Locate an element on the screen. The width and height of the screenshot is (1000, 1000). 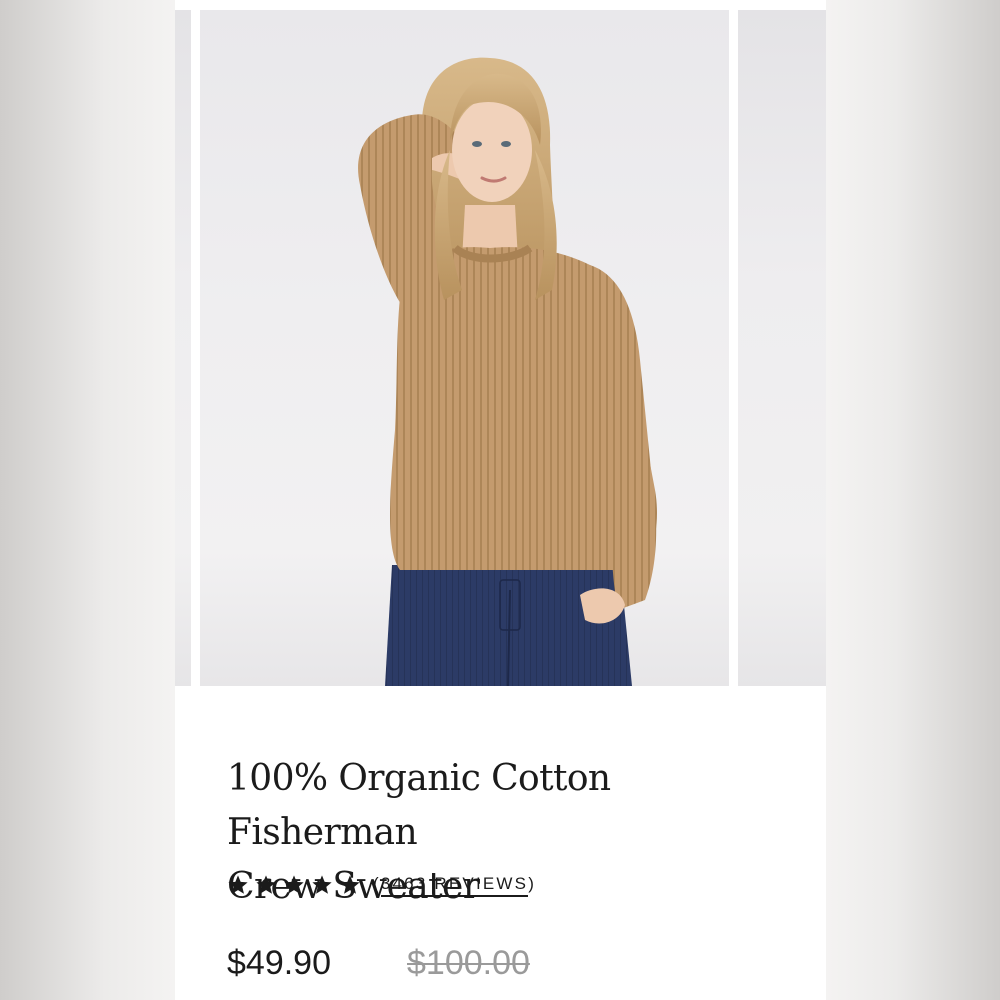
price-row: $49.90 $100.00 is located at coordinates (378, 963).